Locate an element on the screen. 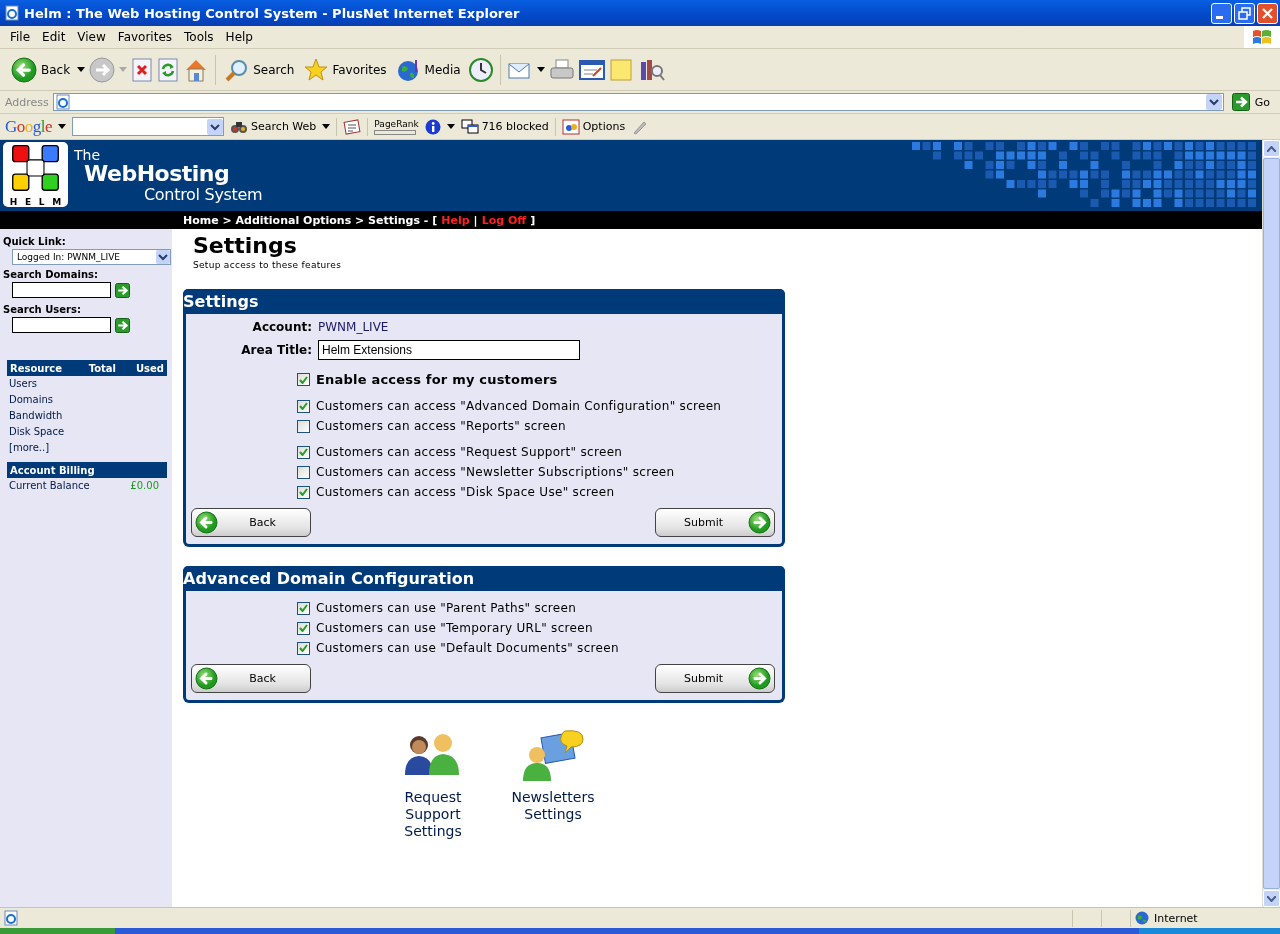 This screenshot has height=934, width=1280. logo-letter: M is located at coordinates (57, 202).